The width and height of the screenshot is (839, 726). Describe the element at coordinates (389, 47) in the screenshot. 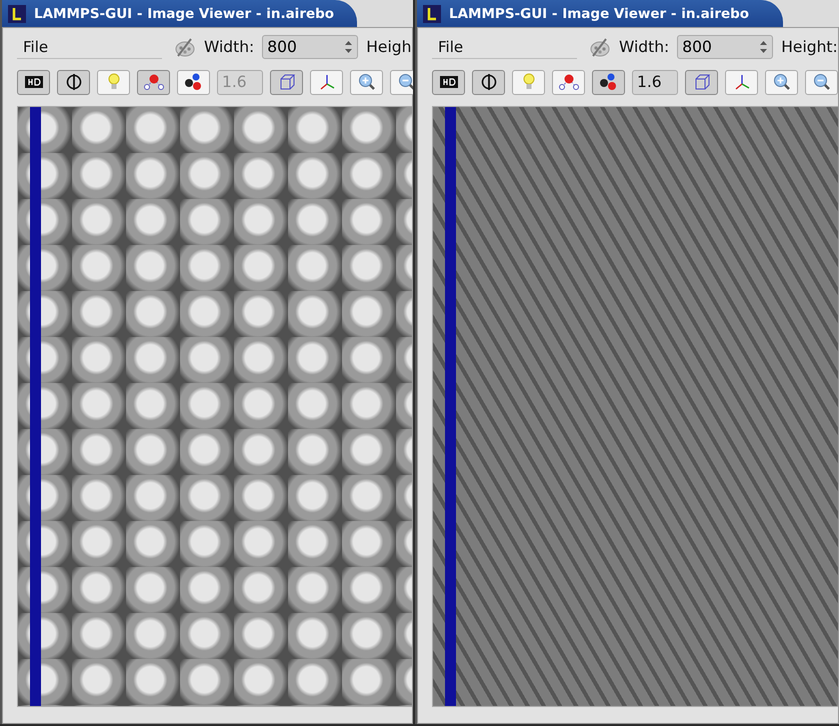

I see `height-label: Heigh` at that location.